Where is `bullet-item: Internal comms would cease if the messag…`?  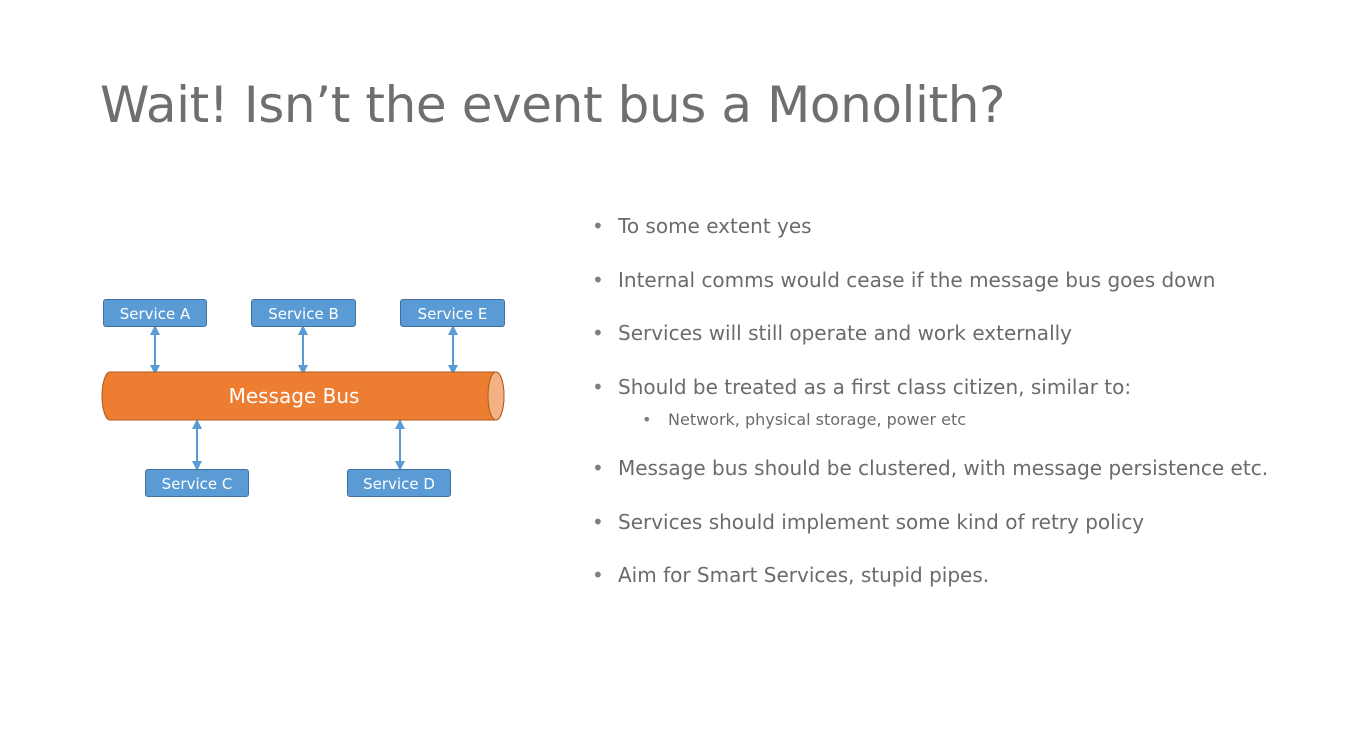
bullet-item: Internal comms would cease if the messag… is located at coordinates (942, 280).